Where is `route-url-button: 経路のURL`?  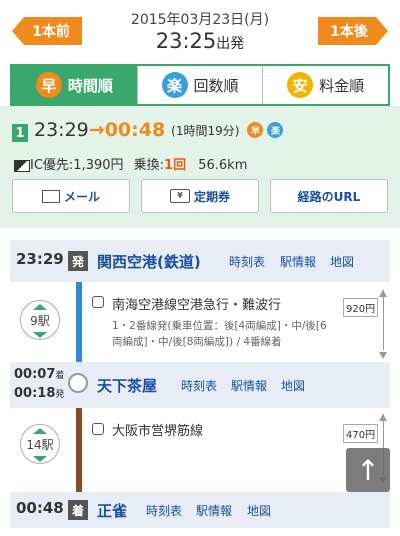
route-url-button: 経路のURL is located at coordinates (329, 196).